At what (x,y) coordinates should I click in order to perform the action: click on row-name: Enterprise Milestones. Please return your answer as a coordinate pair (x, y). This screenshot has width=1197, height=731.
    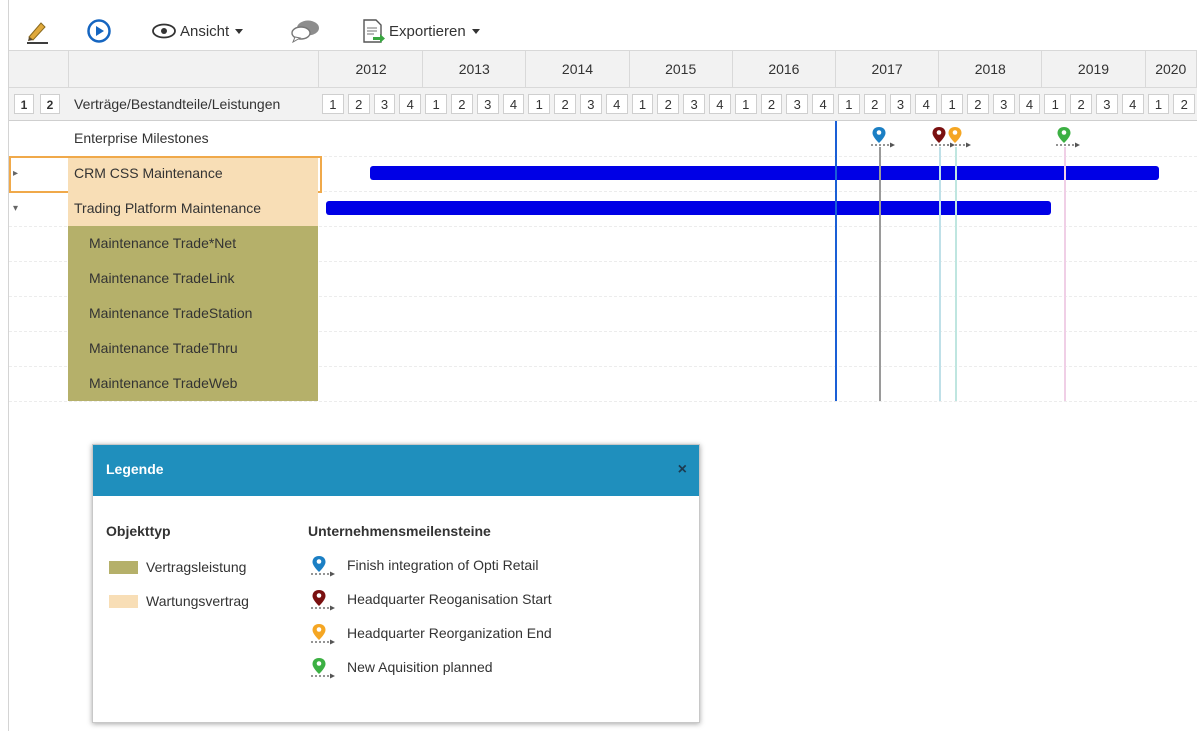
    Looking at the image, I should click on (193, 138).